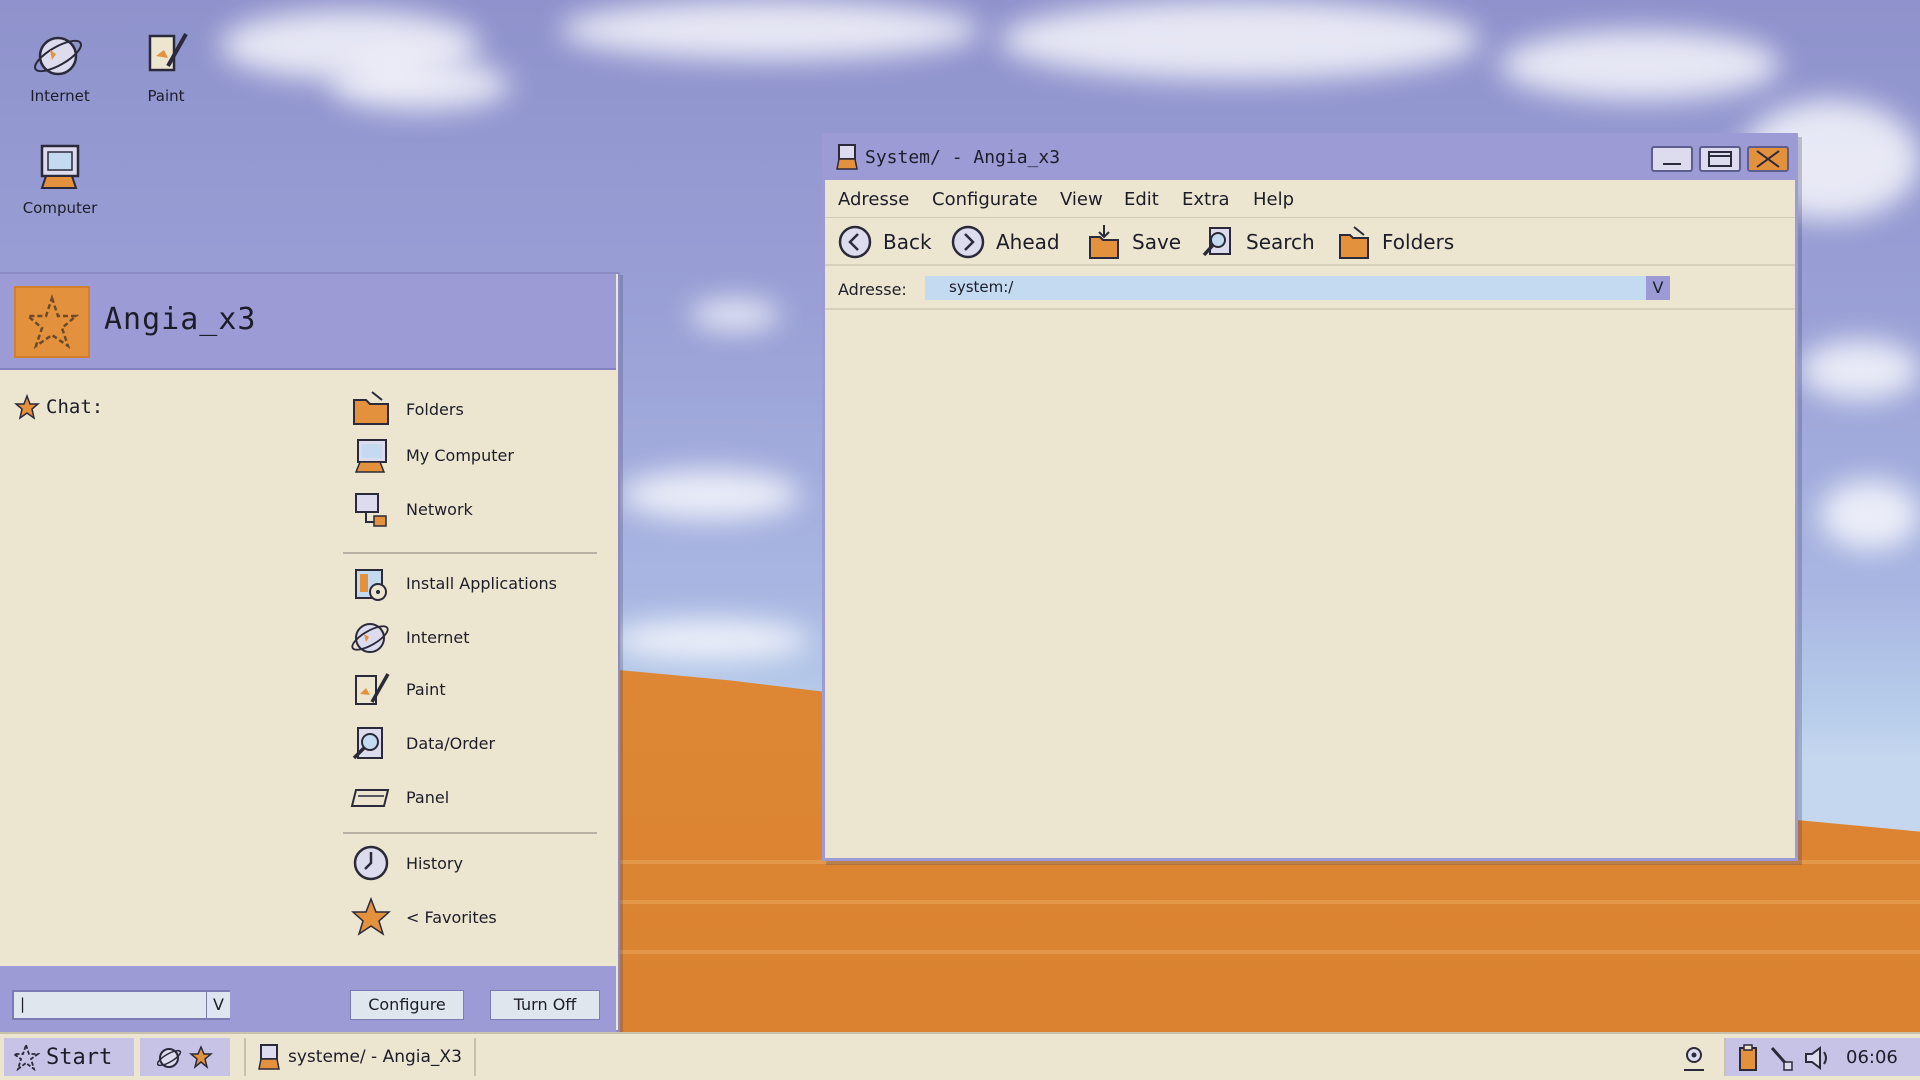 This screenshot has height=1080, width=1920. I want to click on volume-icon, so click(1817, 1058).